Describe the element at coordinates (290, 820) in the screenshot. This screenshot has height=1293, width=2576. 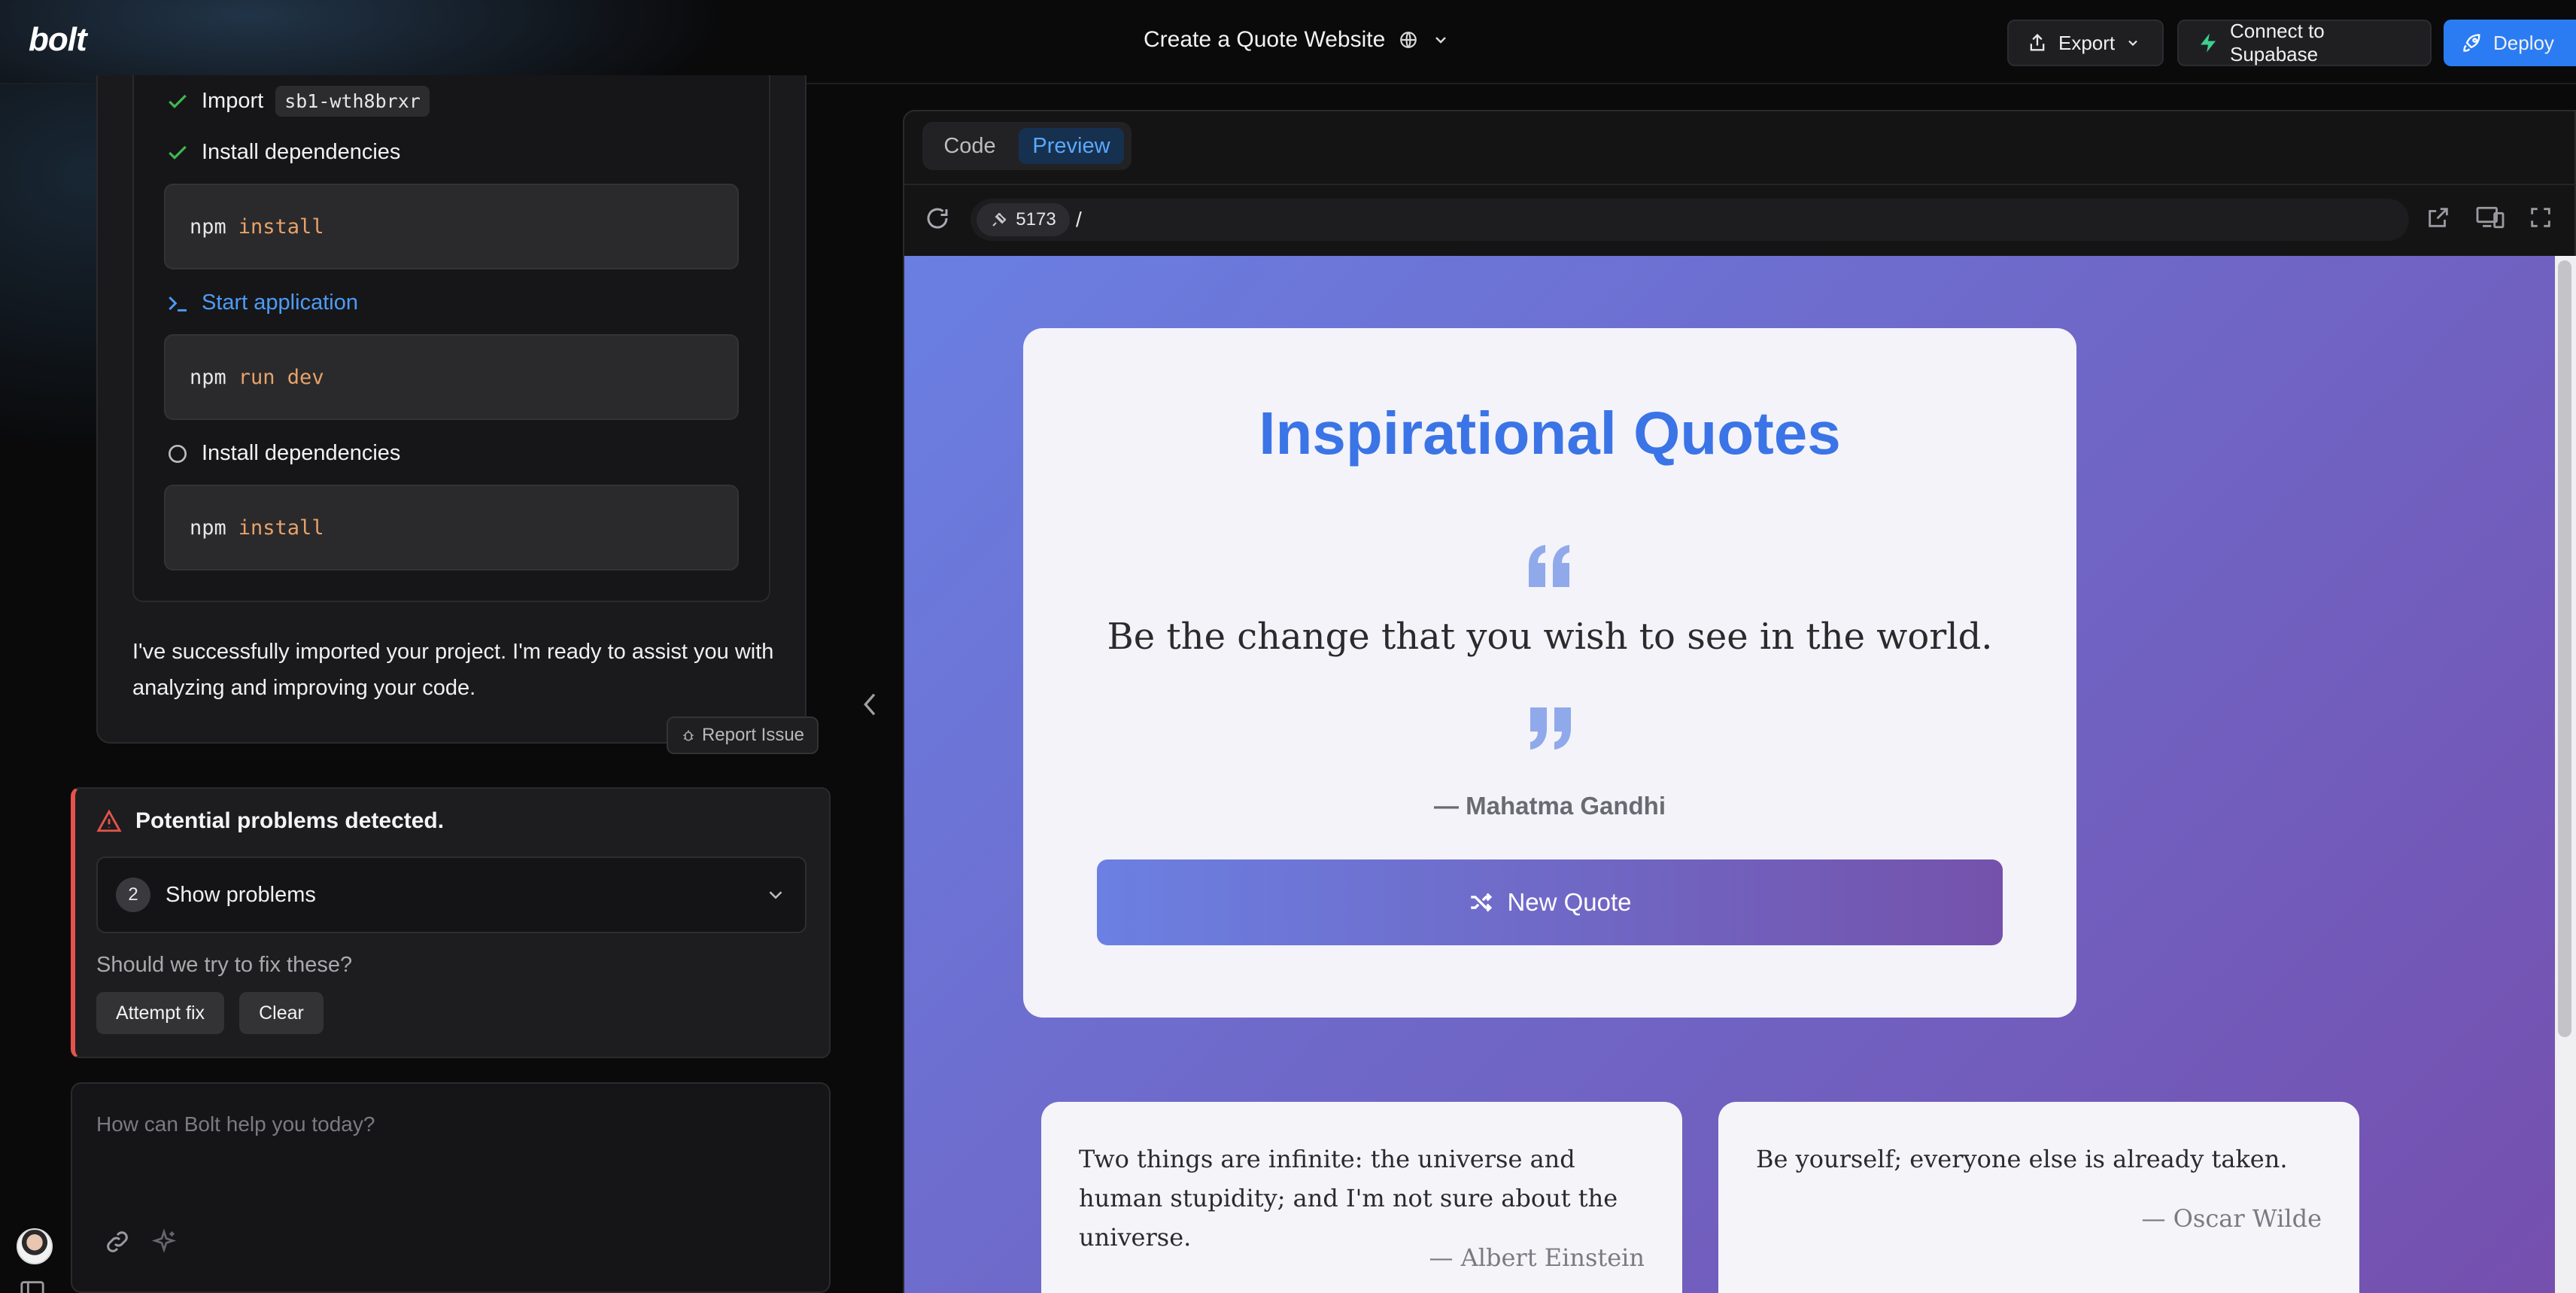
I see `problems-title: Potential problems detected.` at that location.